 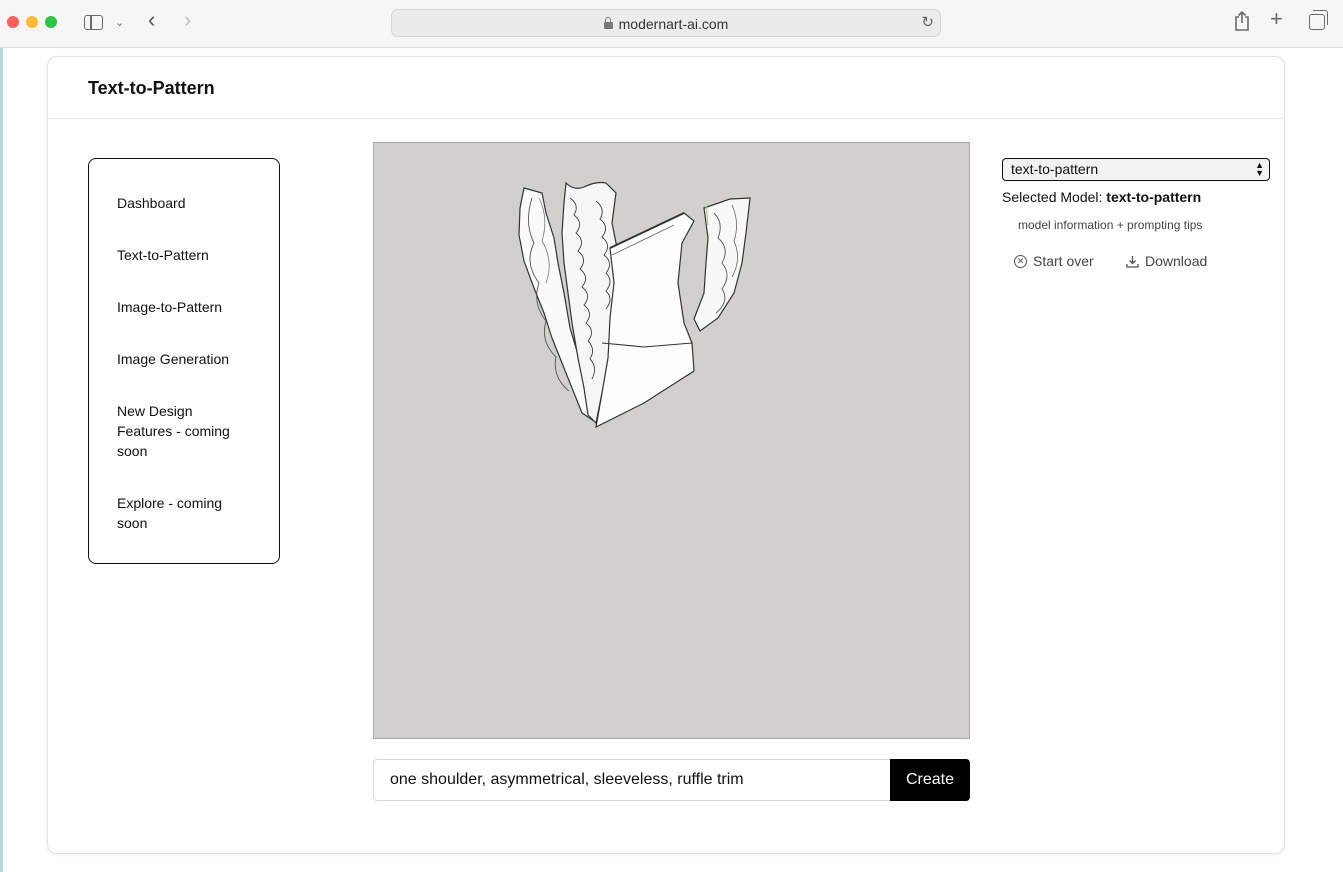 What do you see at coordinates (1020, 261) in the screenshot?
I see `x-circle-icon: ✕` at bounding box center [1020, 261].